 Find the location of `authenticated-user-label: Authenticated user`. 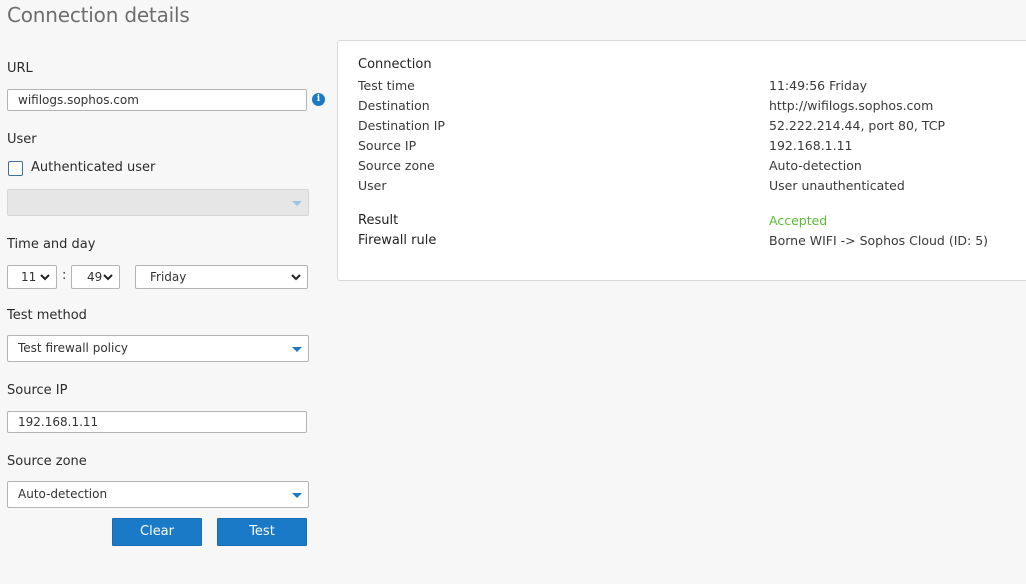

authenticated-user-label: Authenticated user is located at coordinates (93, 167).